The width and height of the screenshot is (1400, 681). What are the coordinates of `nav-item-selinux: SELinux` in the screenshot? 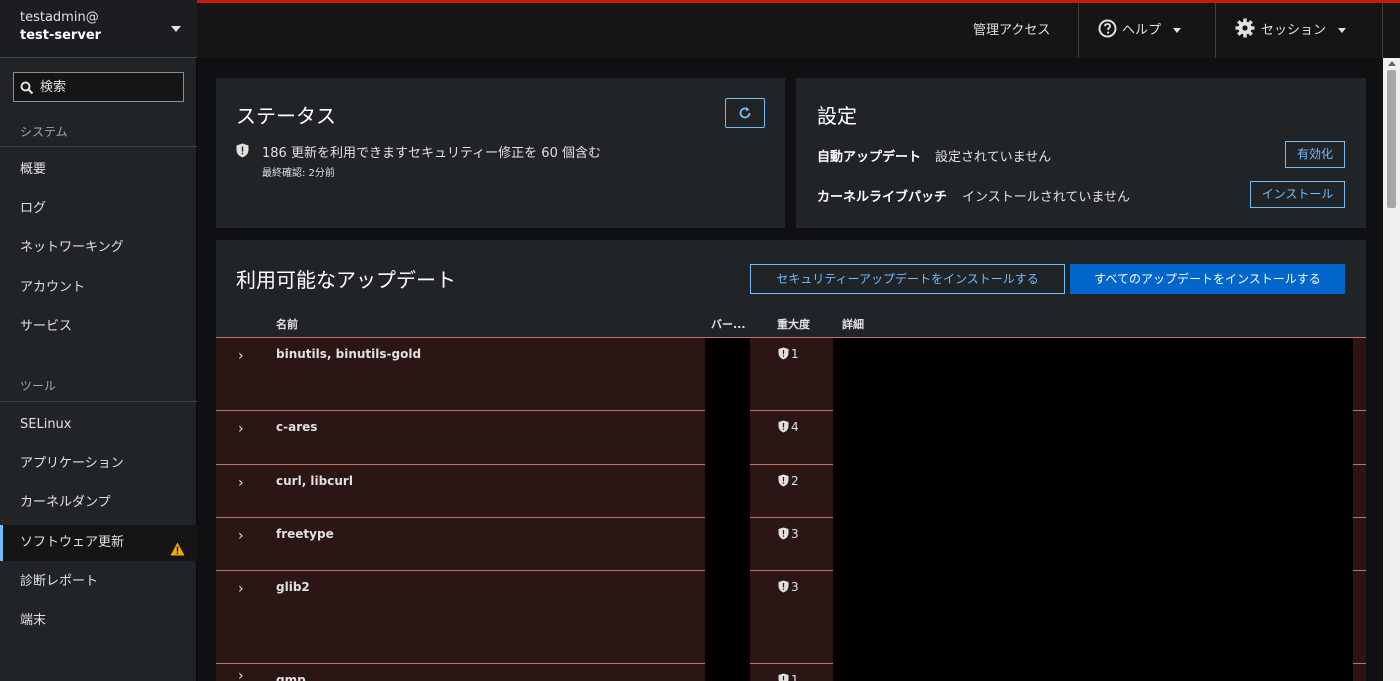 It's located at (98, 425).